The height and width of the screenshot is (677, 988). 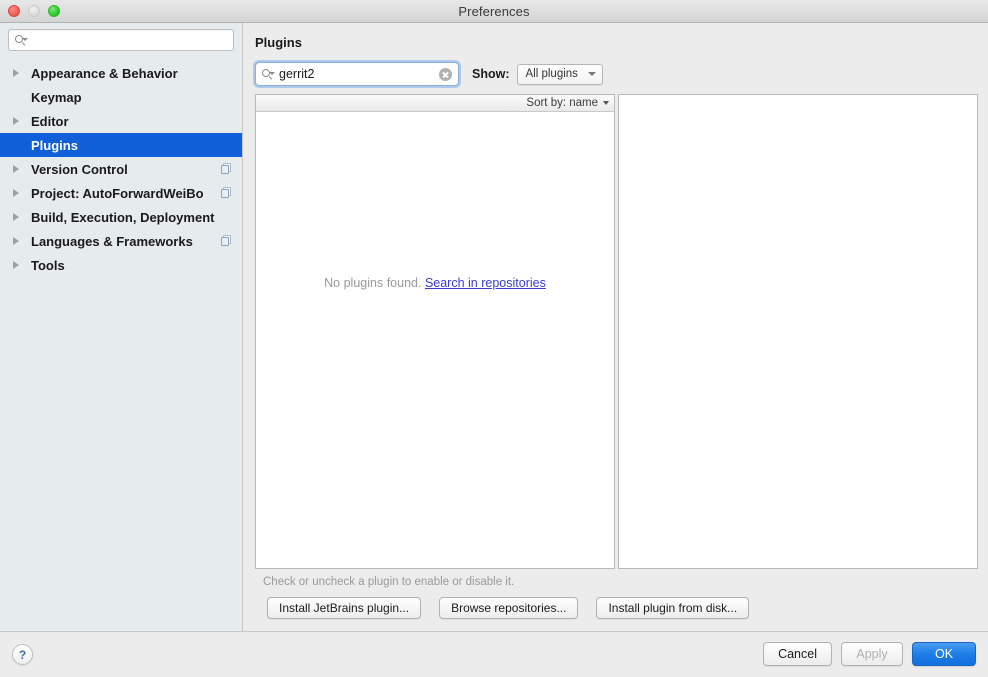 What do you see at coordinates (562, 103) in the screenshot?
I see `sort-by-label: Sort by: name` at bounding box center [562, 103].